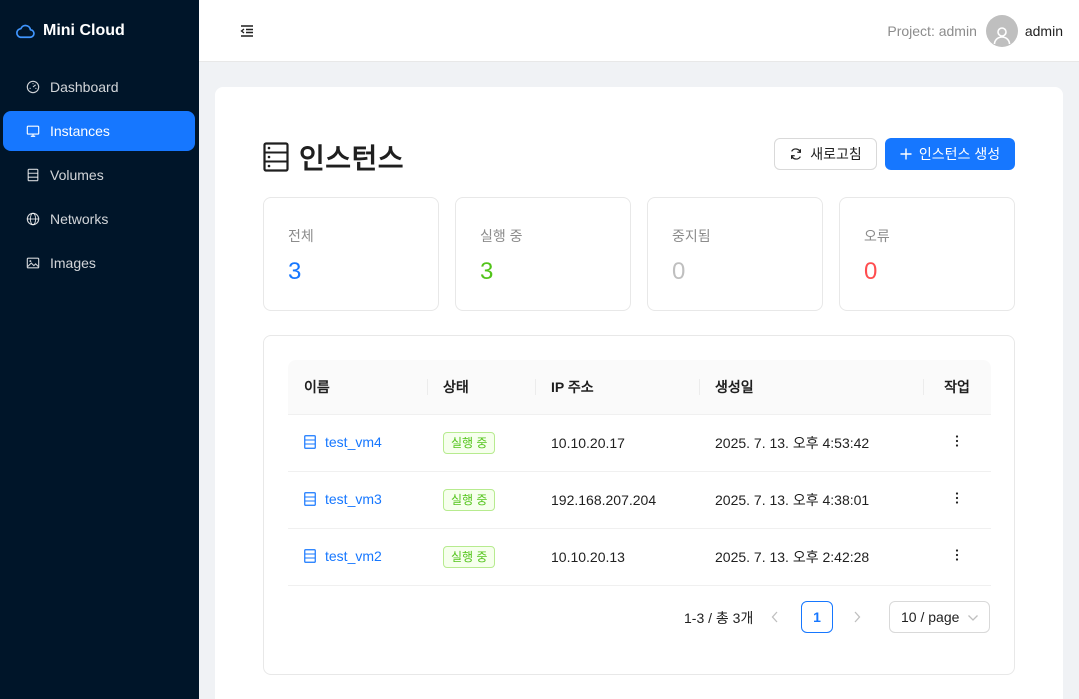  I want to click on brand-logo: Mini Cloud, so click(99, 31).